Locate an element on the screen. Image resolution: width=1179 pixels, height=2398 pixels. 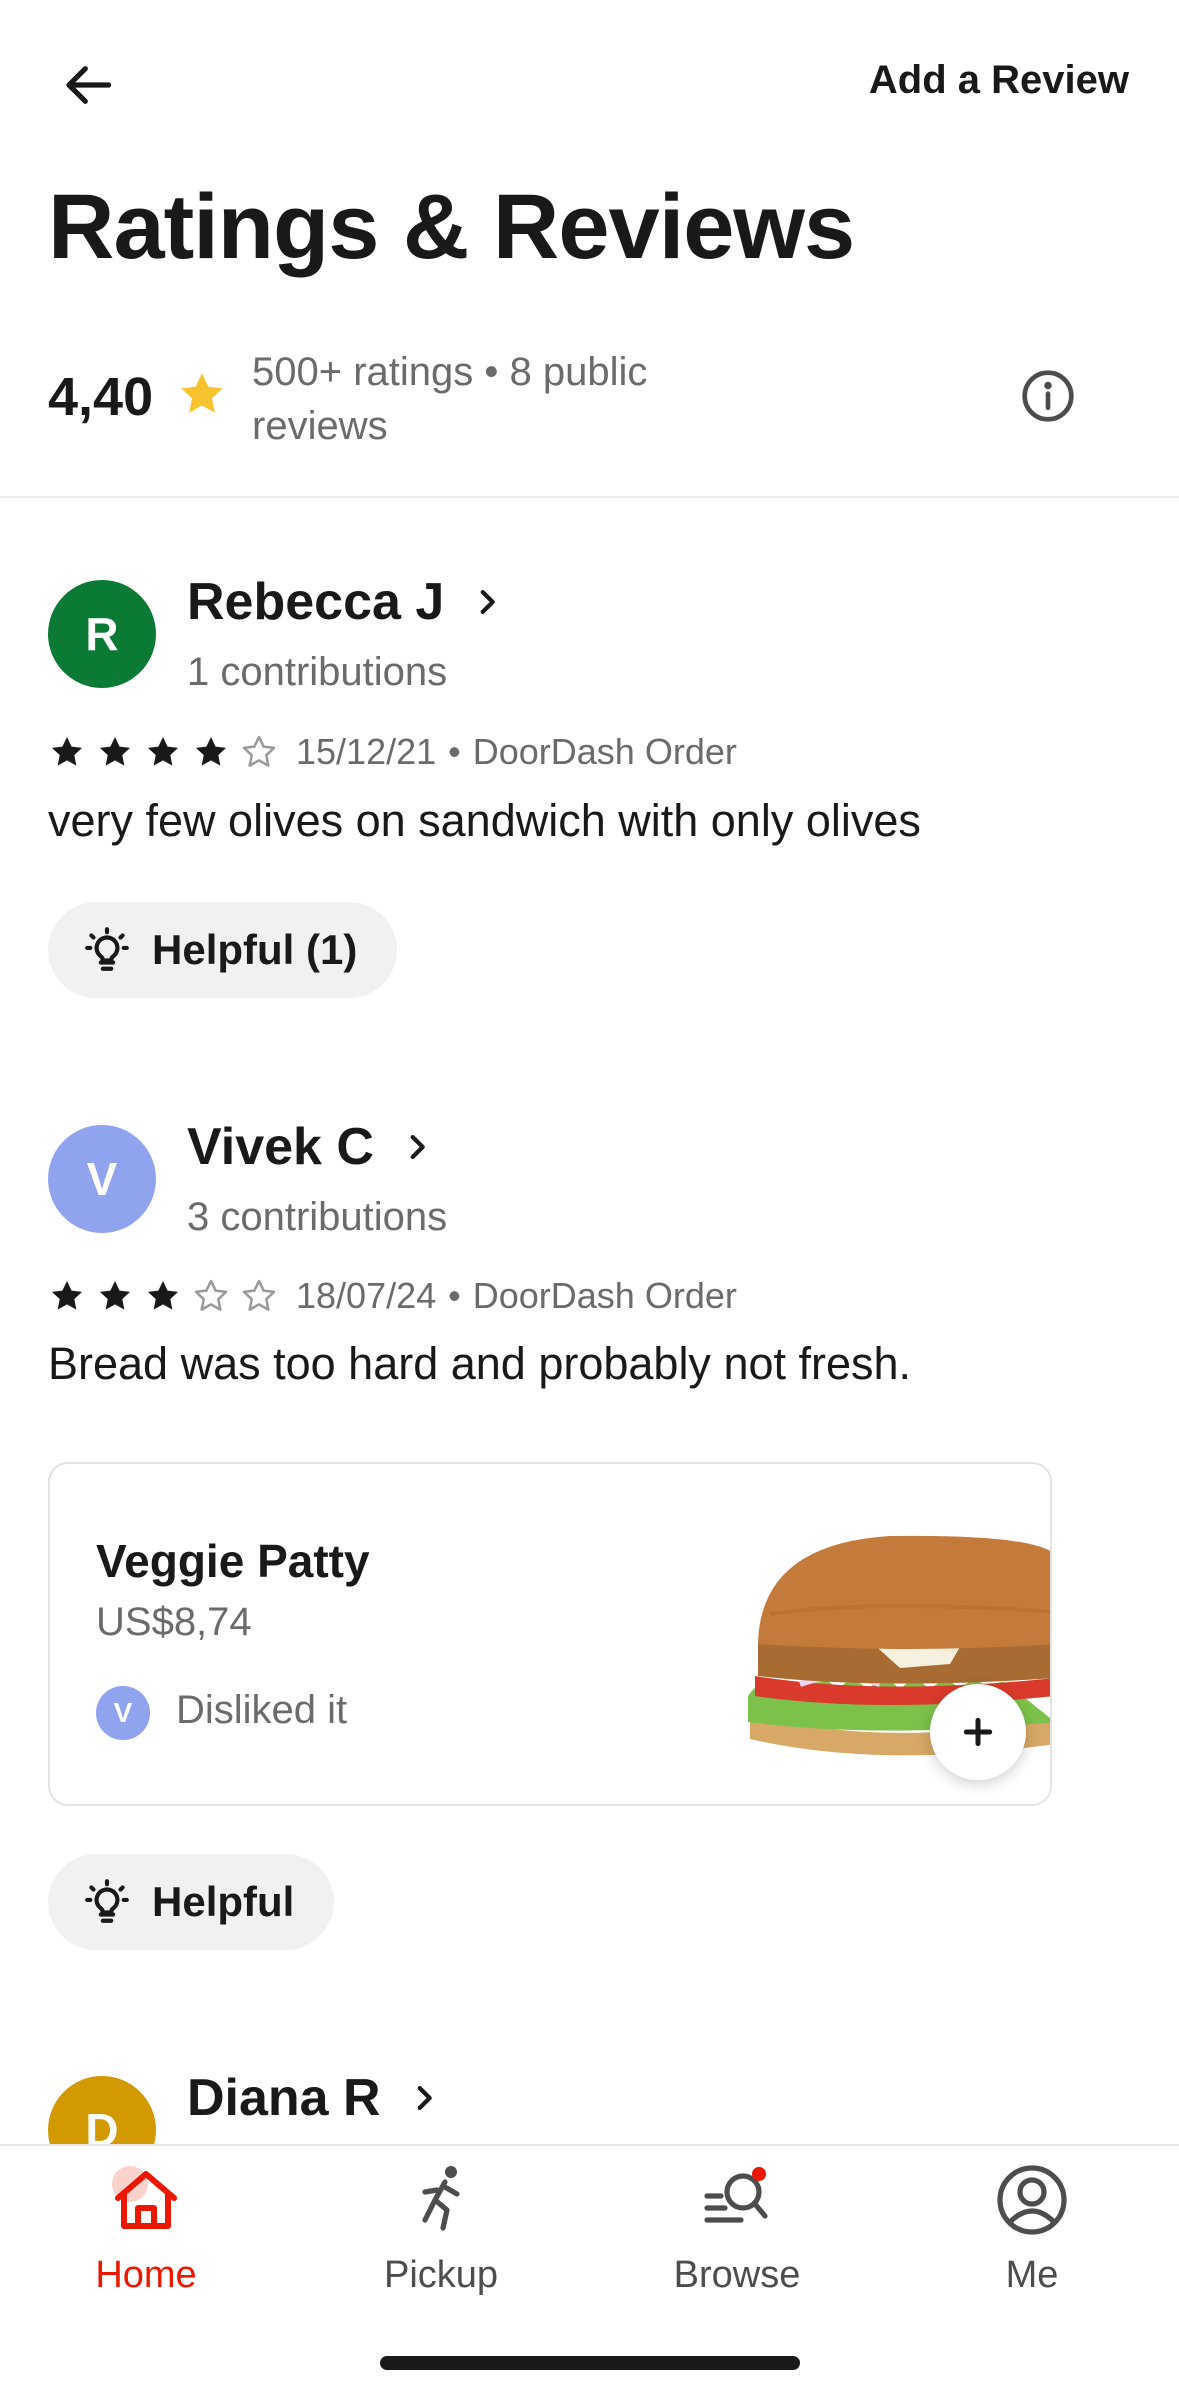
item-reviewer-avatar: V is located at coordinates (123, 1713).